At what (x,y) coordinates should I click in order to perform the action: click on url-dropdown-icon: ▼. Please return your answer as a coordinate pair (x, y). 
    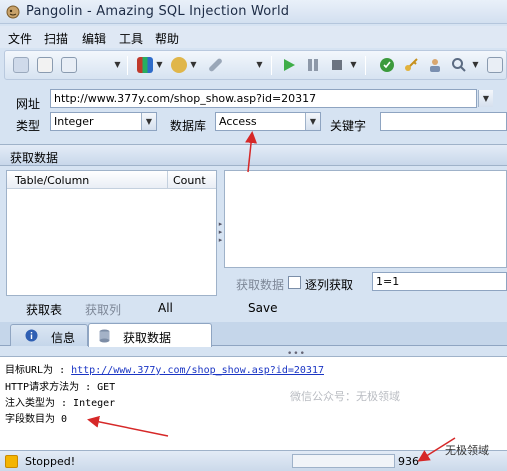
    Looking at the image, I should click on (485, 98).